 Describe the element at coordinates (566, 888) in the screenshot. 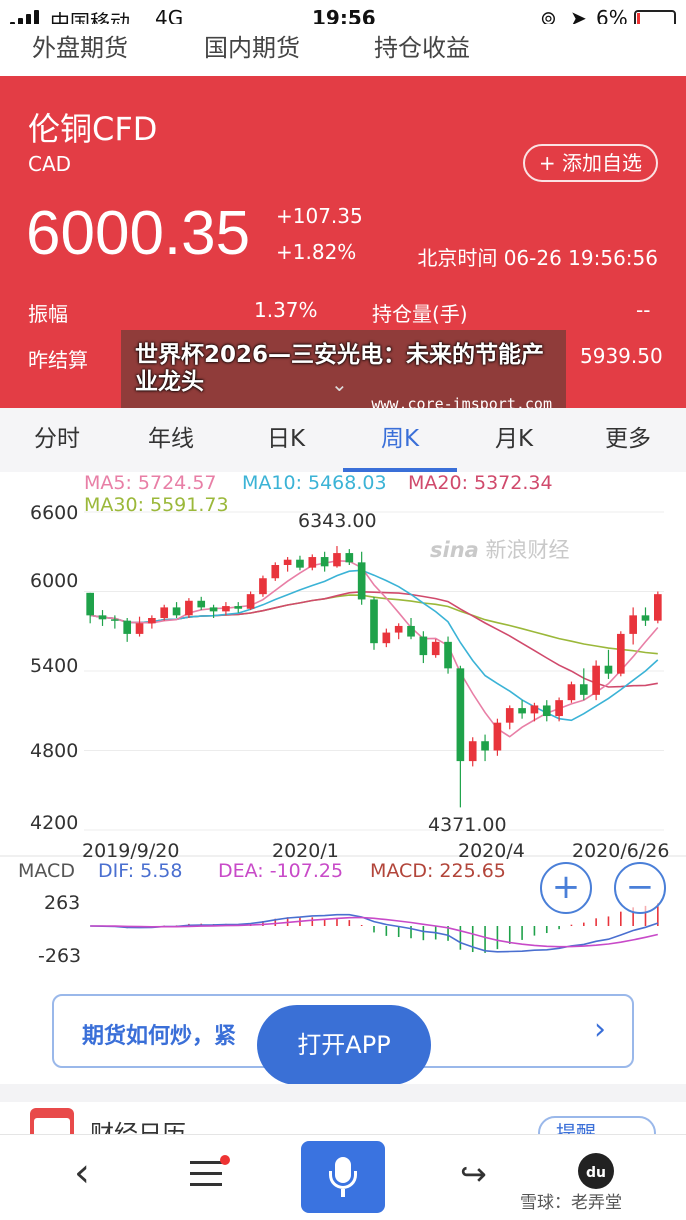

I see `zoom-in-button: +` at that location.